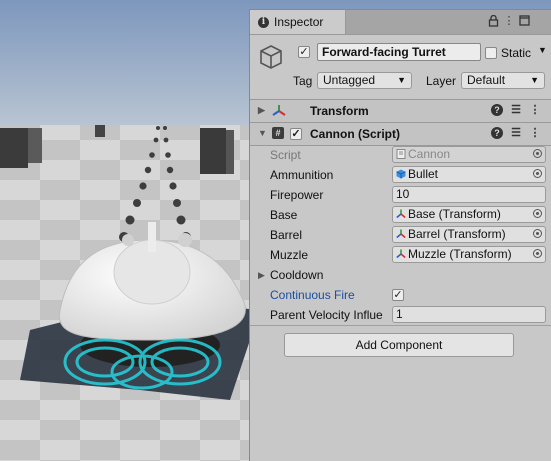 The height and width of the screenshot is (461, 551). Describe the element at coordinates (469, 174) in the screenshot. I see `ammunition-field: Bullet` at that location.